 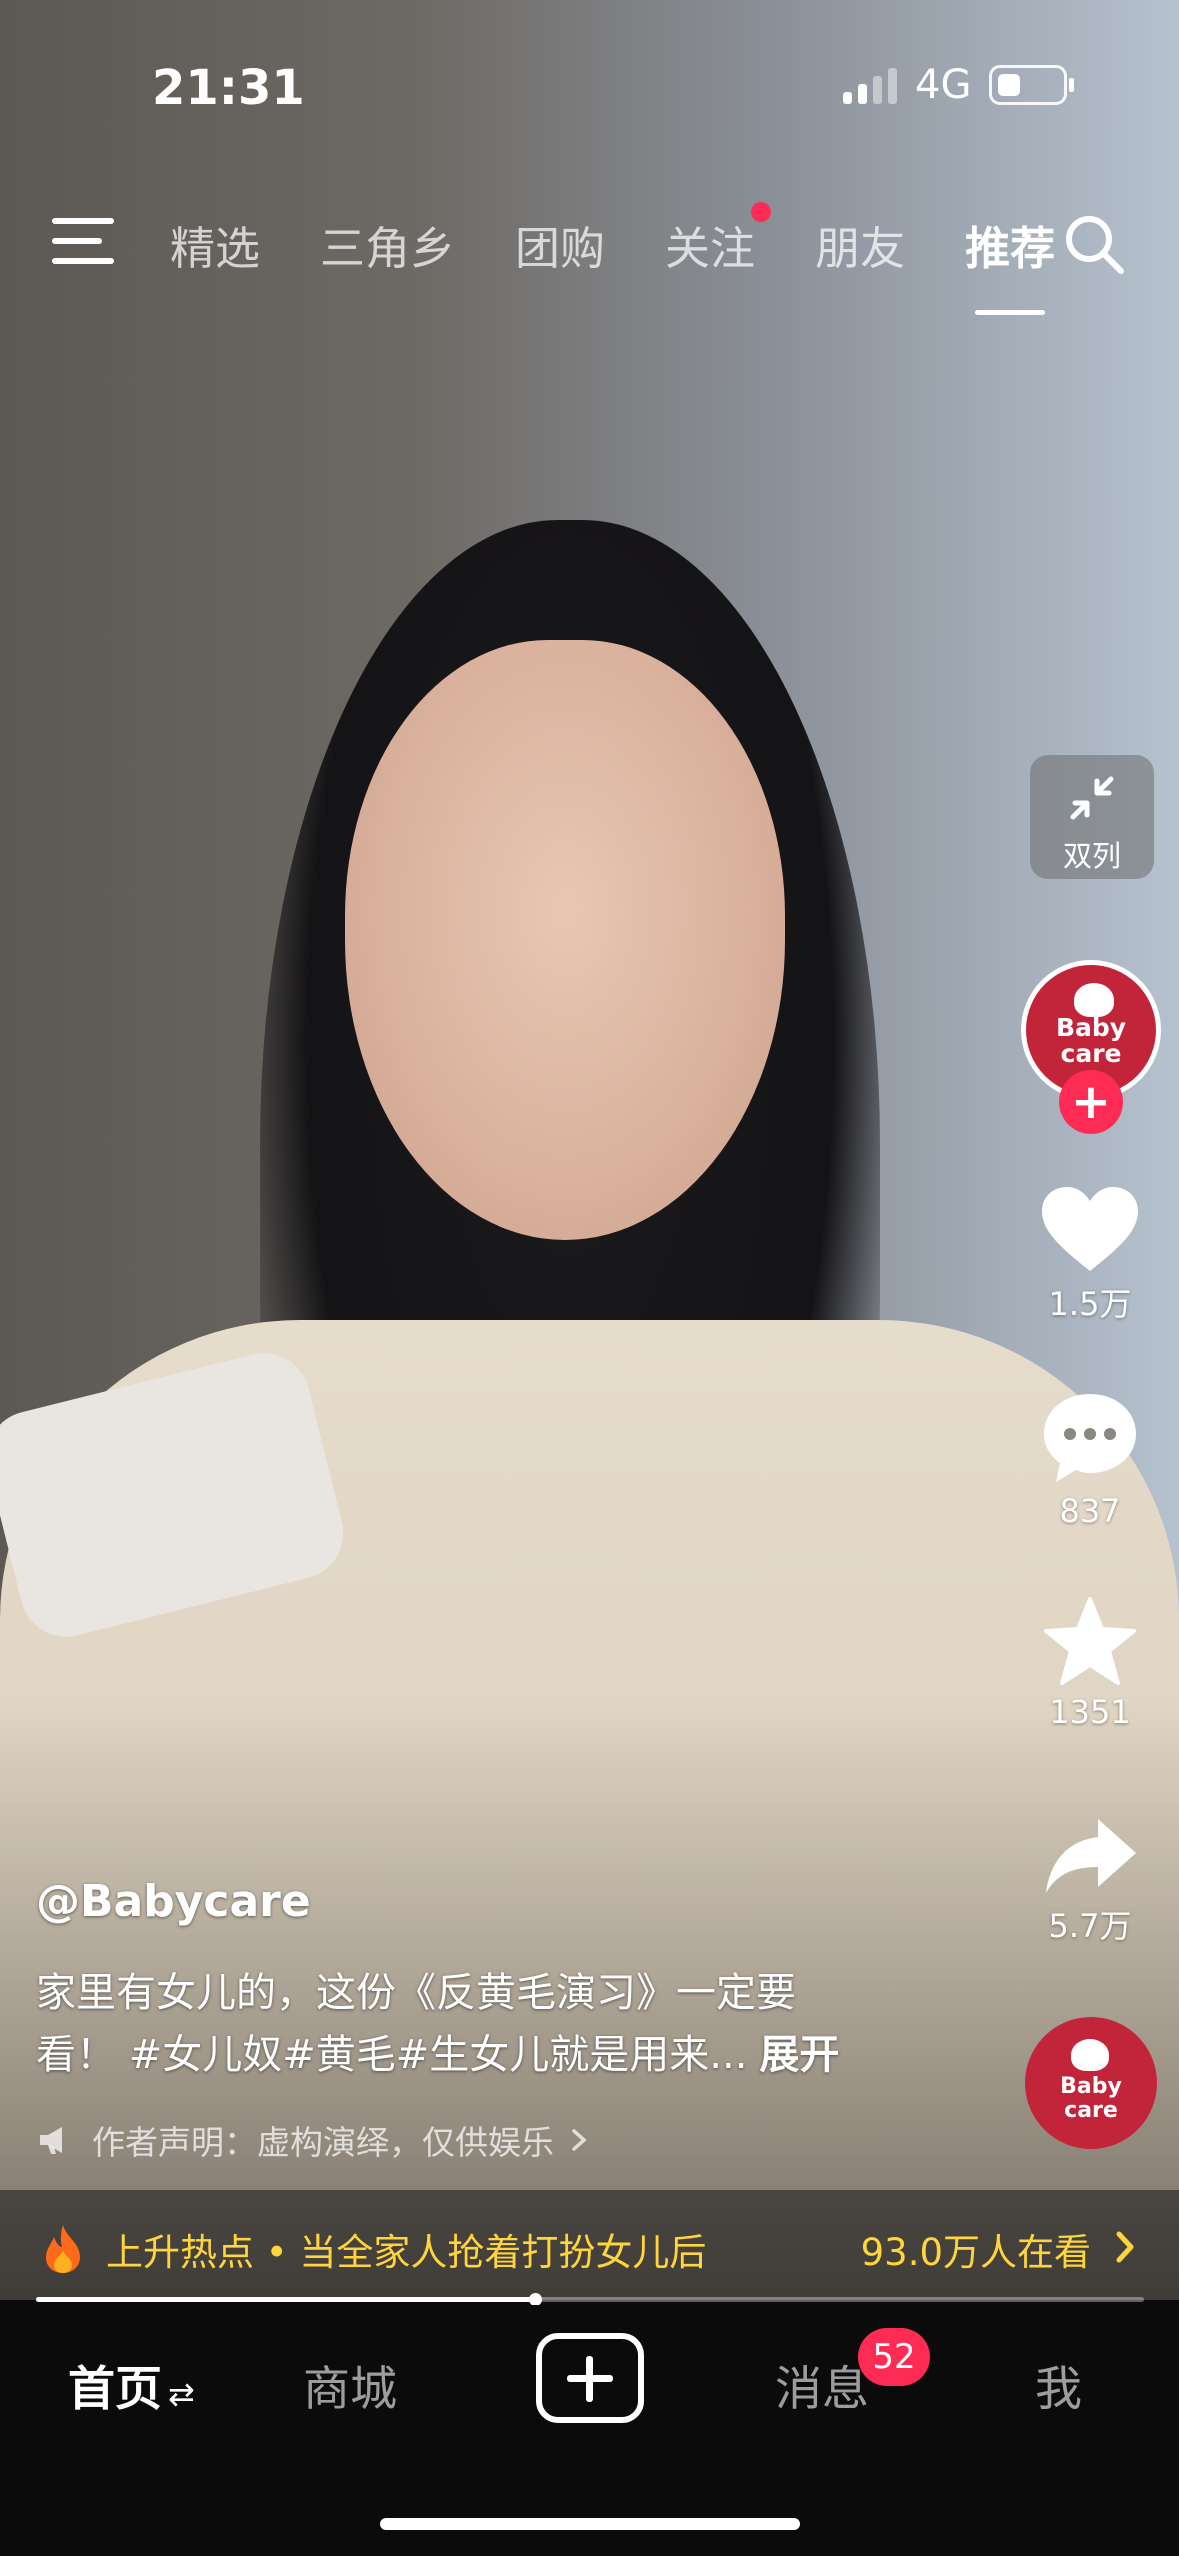 I want to click on tab-tuangou: 团购, so click(x=560, y=244).